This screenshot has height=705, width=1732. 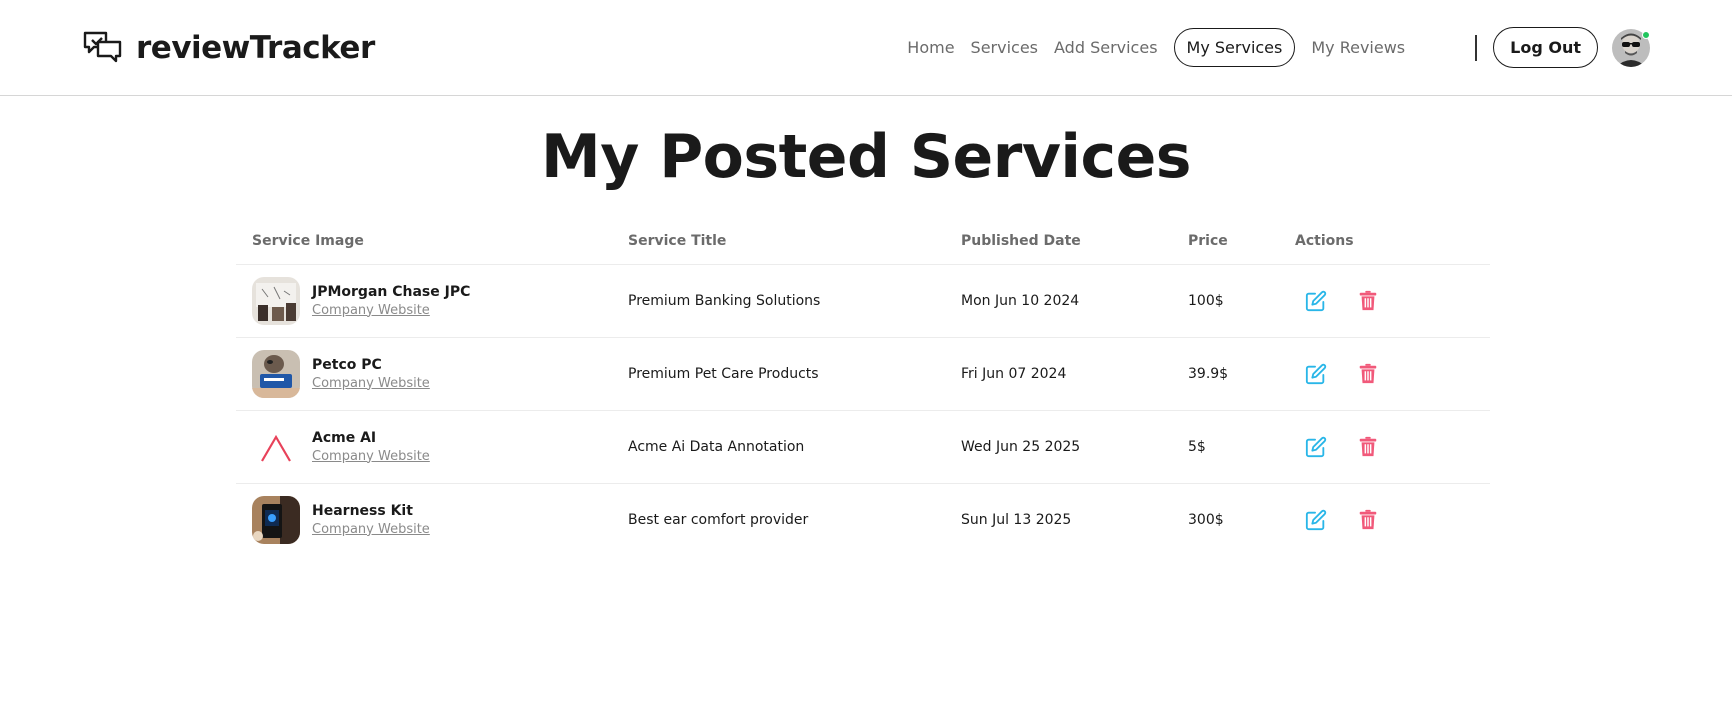 I want to click on company-name: Acme AI, so click(x=344, y=437).